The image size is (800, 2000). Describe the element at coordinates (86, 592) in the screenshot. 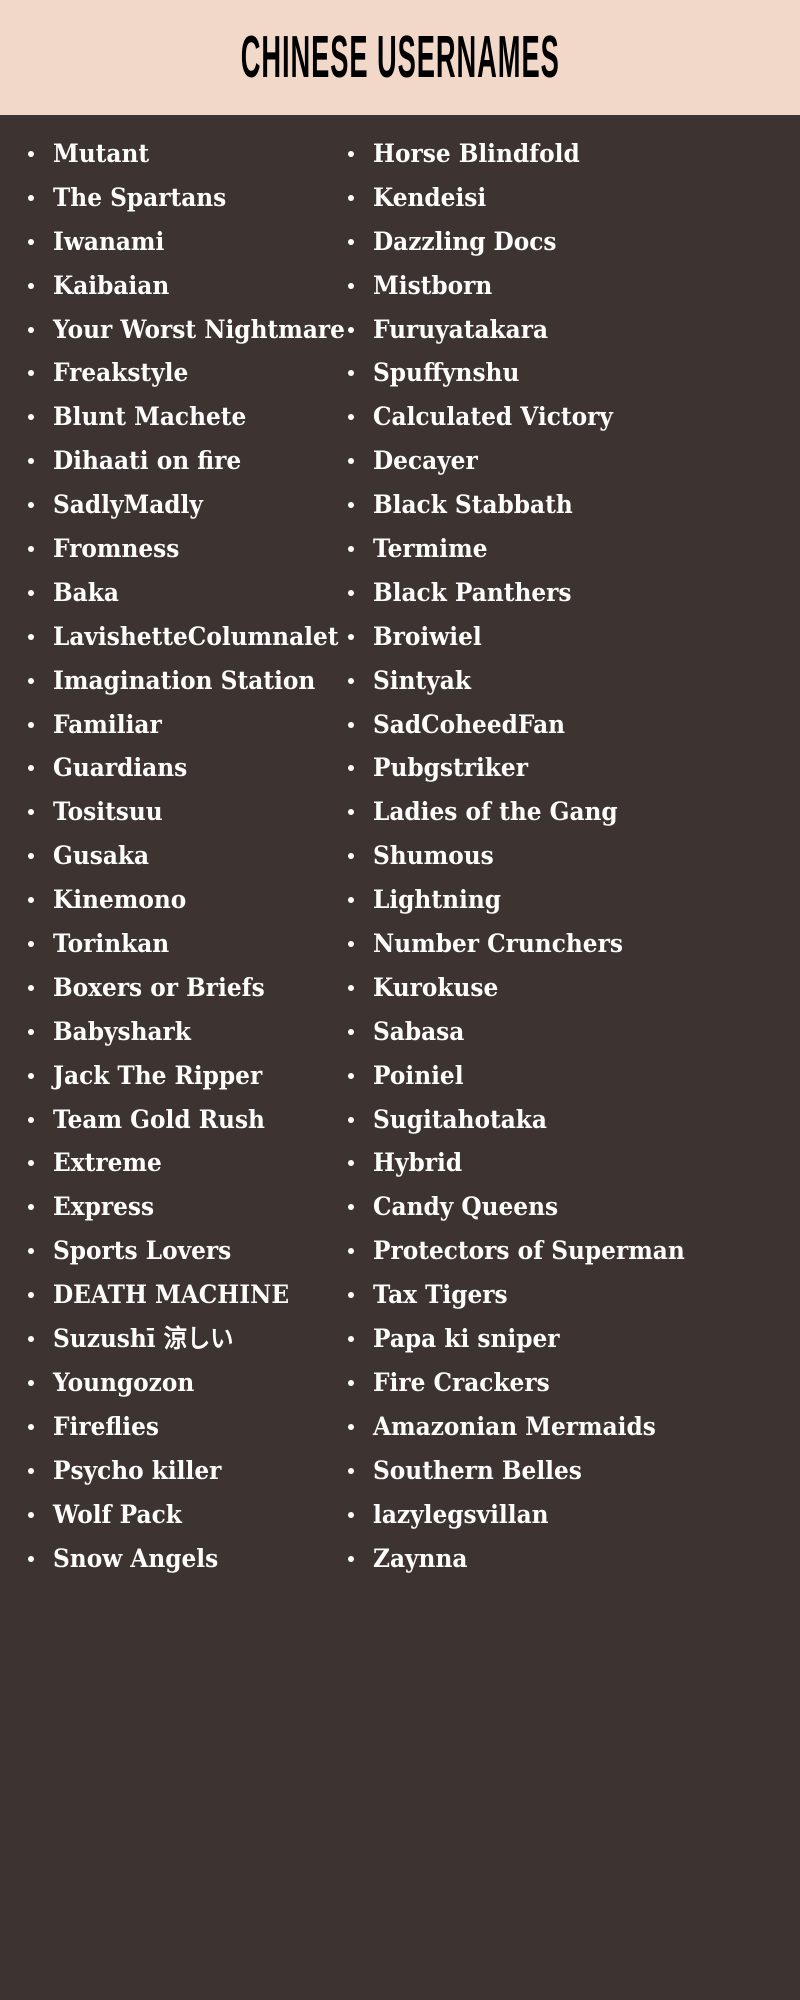

I see `username-label: Baka` at that location.